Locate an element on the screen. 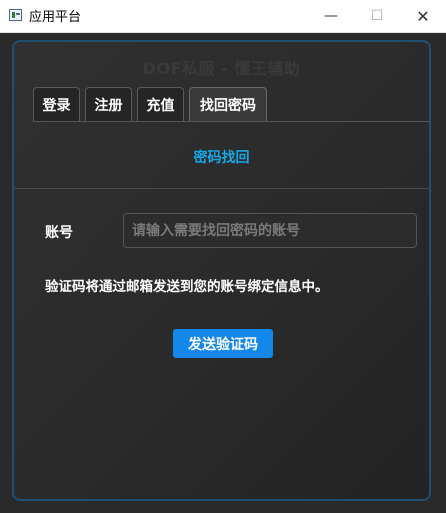 This screenshot has width=446, height=513. tab-recharge: 充值 is located at coordinates (160, 104).